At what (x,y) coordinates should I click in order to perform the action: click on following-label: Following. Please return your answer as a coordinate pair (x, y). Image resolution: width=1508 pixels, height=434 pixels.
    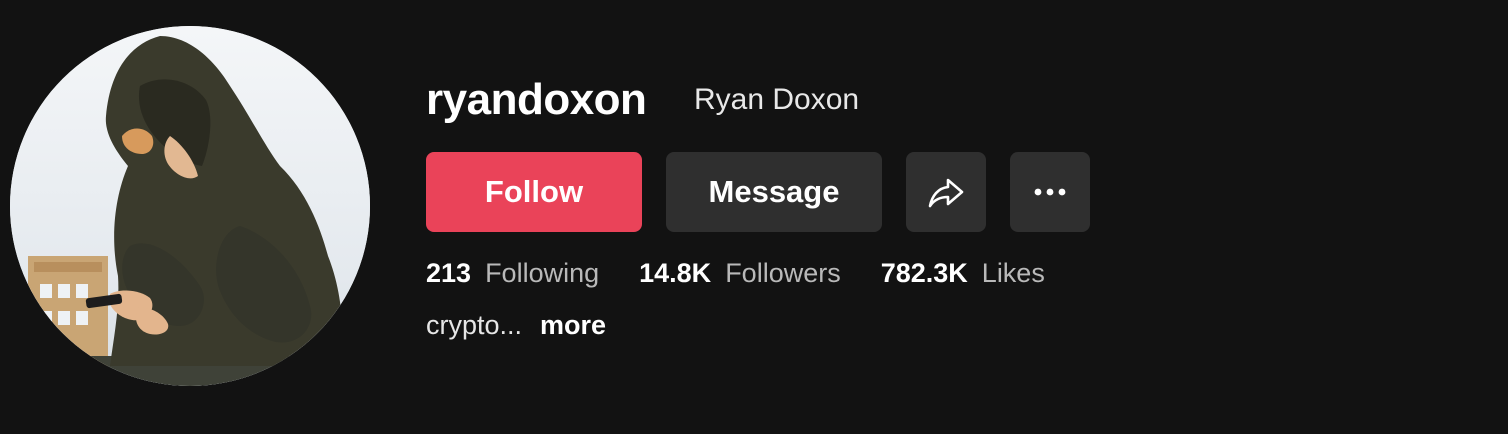
    Looking at the image, I should click on (542, 273).